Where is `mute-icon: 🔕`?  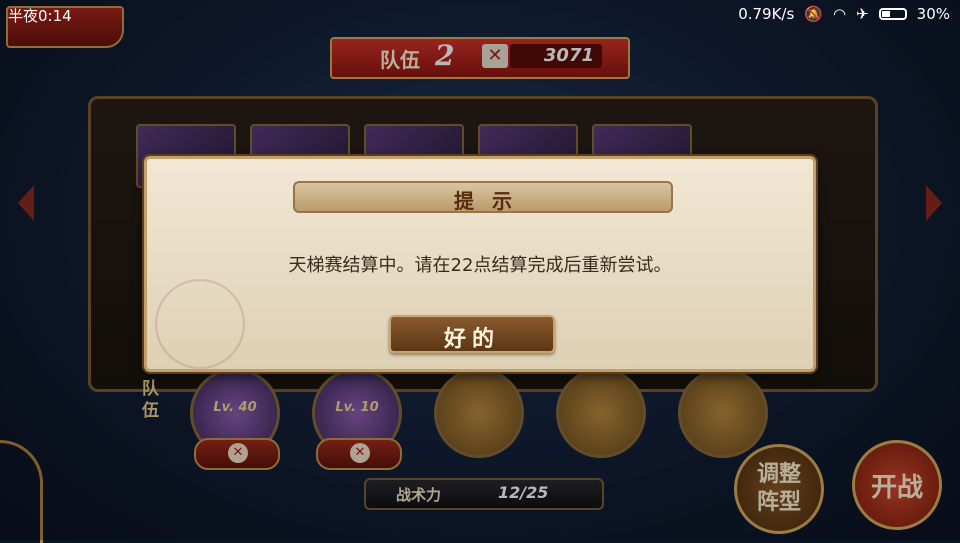 mute-icon: 🔕 is located at coordinates (813, 14).